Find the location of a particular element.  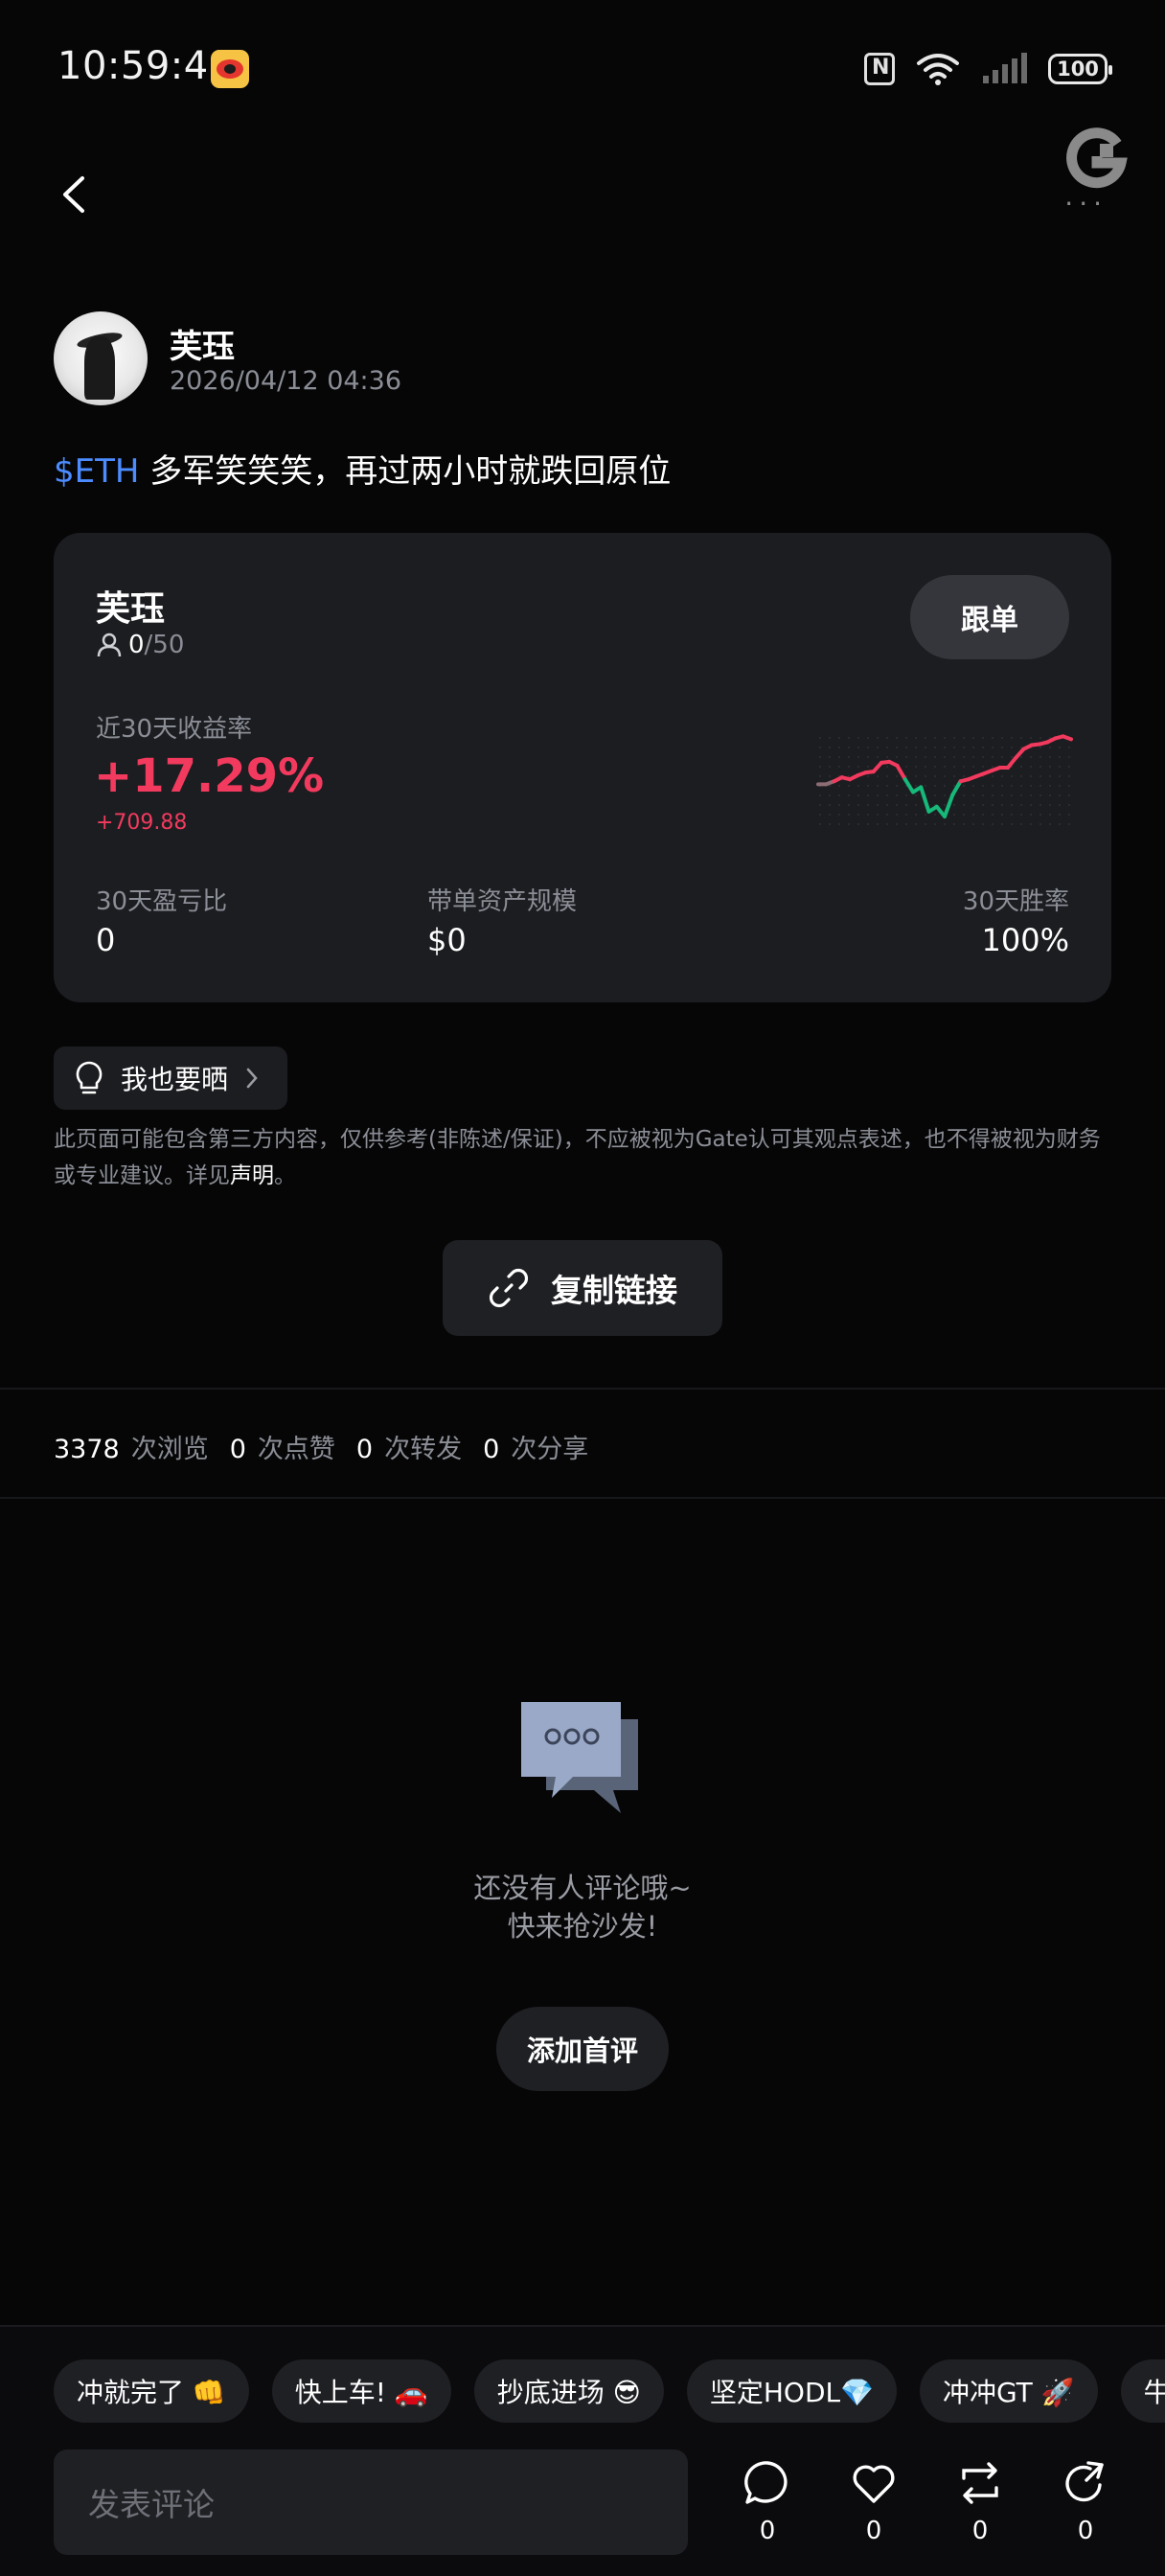

status-icons: 100 is located at coordinates (988, 69).